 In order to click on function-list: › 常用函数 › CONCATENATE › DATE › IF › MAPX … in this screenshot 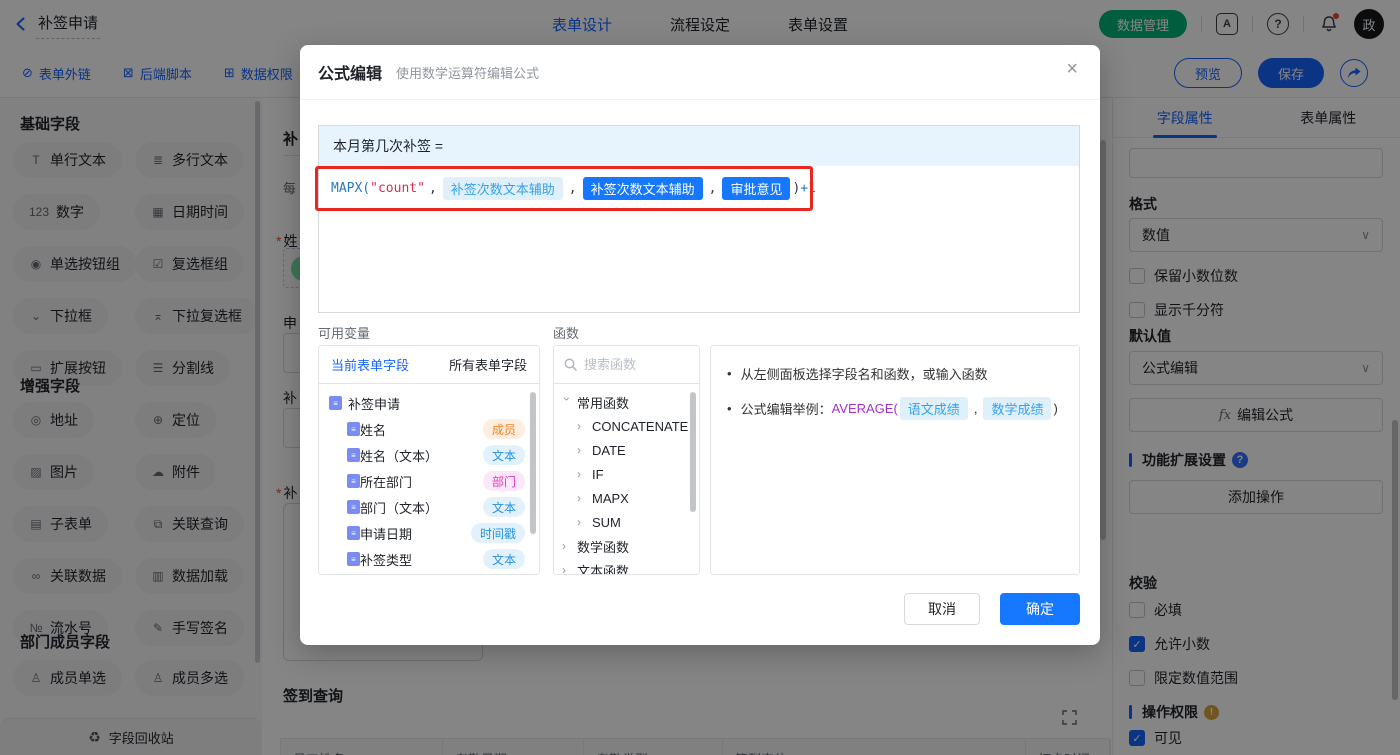, I will do `click(626, 479)`.